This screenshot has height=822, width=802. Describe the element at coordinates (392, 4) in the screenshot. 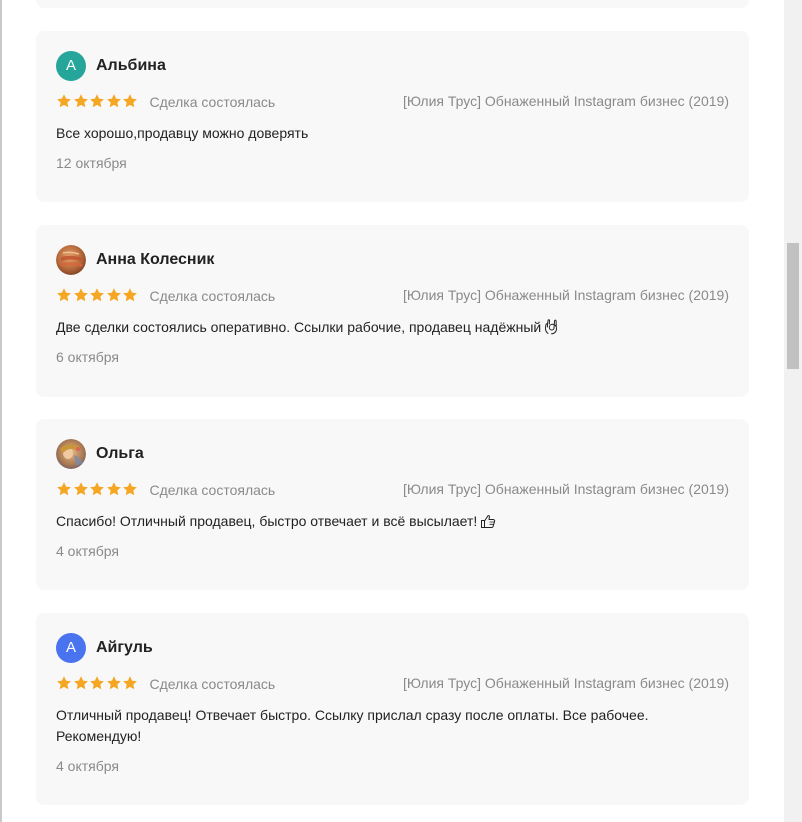

I see `review-card-previous` at that location.